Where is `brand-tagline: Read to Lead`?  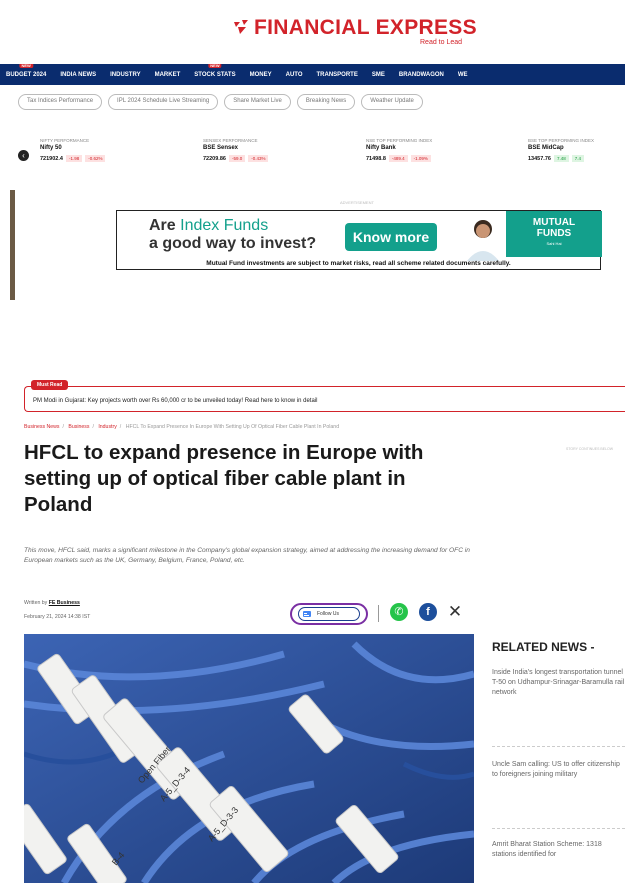
brand-tagline: Read to Lead is located at coordinates (441, 42).